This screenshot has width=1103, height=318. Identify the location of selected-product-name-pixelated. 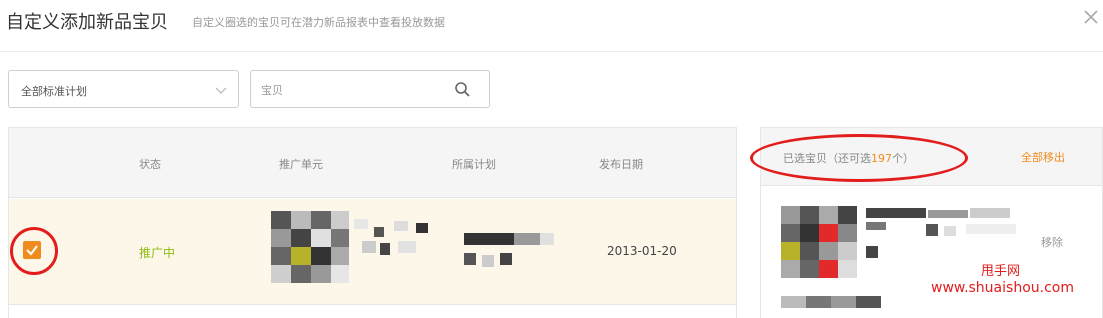
(951, 238).